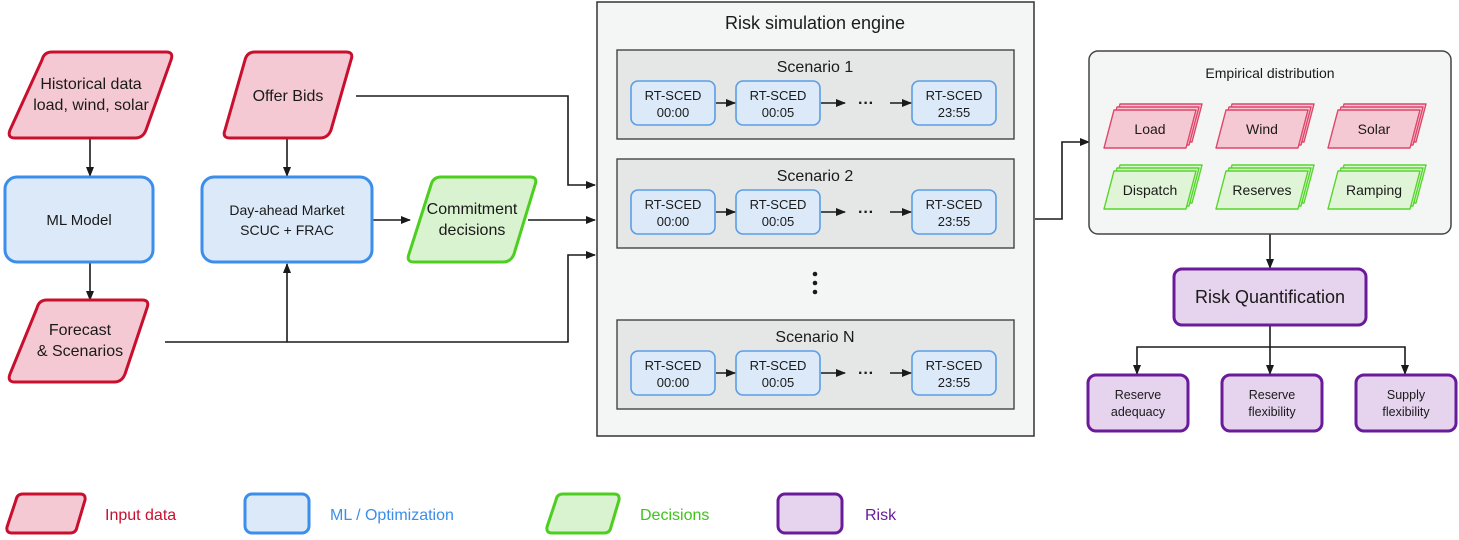  What do you see at coordinates (472, 230) in the screenshot?
I see `label-line-2: decisions` at bounding box center [472, 230].